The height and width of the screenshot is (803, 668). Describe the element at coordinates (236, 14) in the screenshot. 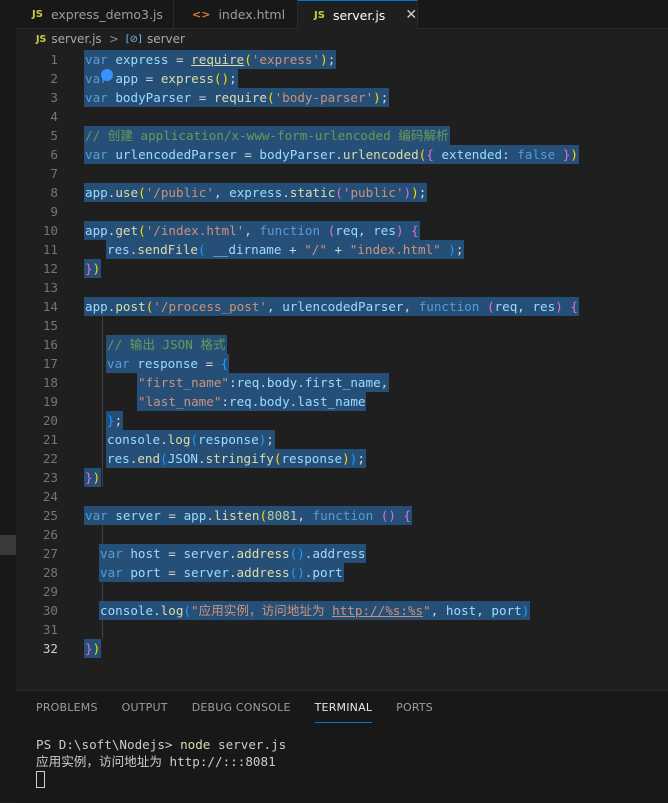

I see `tab-index-html: <> index.html` at that location.